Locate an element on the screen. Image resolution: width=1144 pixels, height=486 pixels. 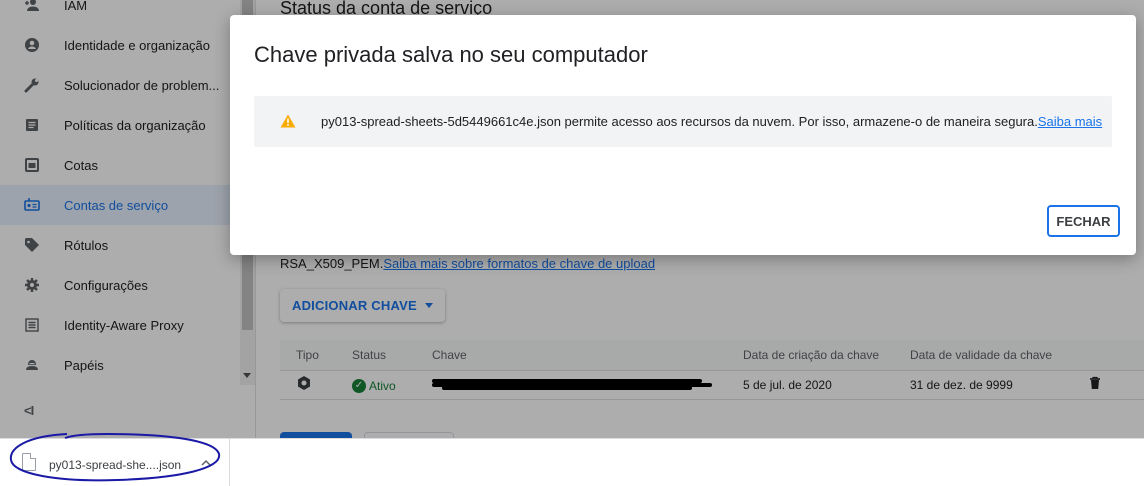
close-button: FECHAR is located at coordinates (1083, 221).